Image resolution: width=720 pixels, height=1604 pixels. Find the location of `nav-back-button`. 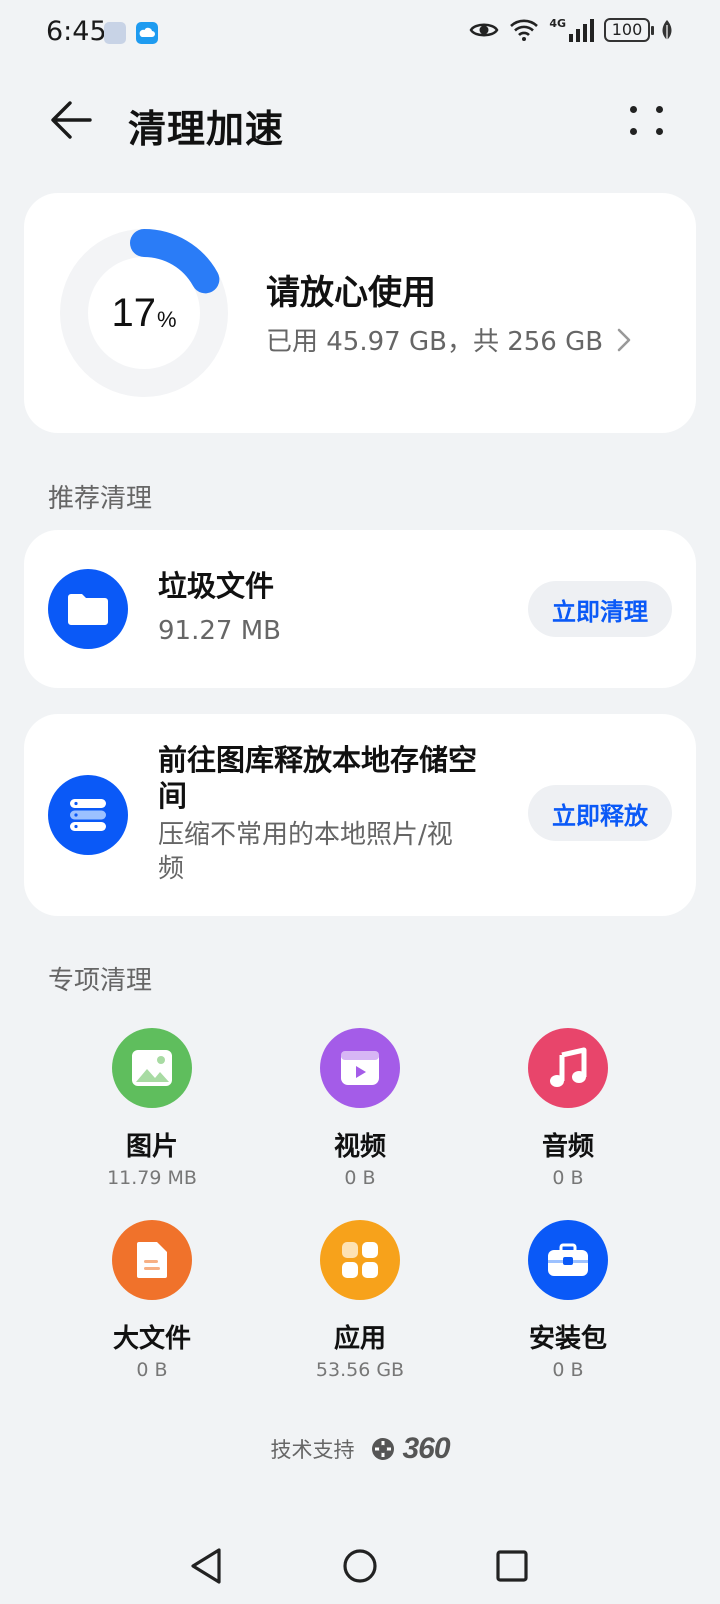

nav-back-button is located at coordinates (206, 1566).